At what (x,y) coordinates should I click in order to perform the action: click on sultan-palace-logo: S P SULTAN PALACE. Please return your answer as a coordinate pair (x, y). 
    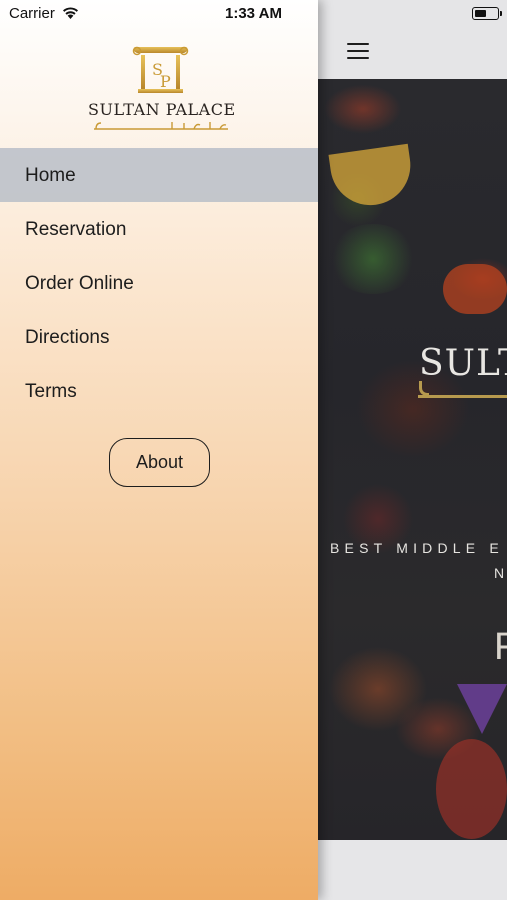
    Looking at the image, I should click on (162, 89).